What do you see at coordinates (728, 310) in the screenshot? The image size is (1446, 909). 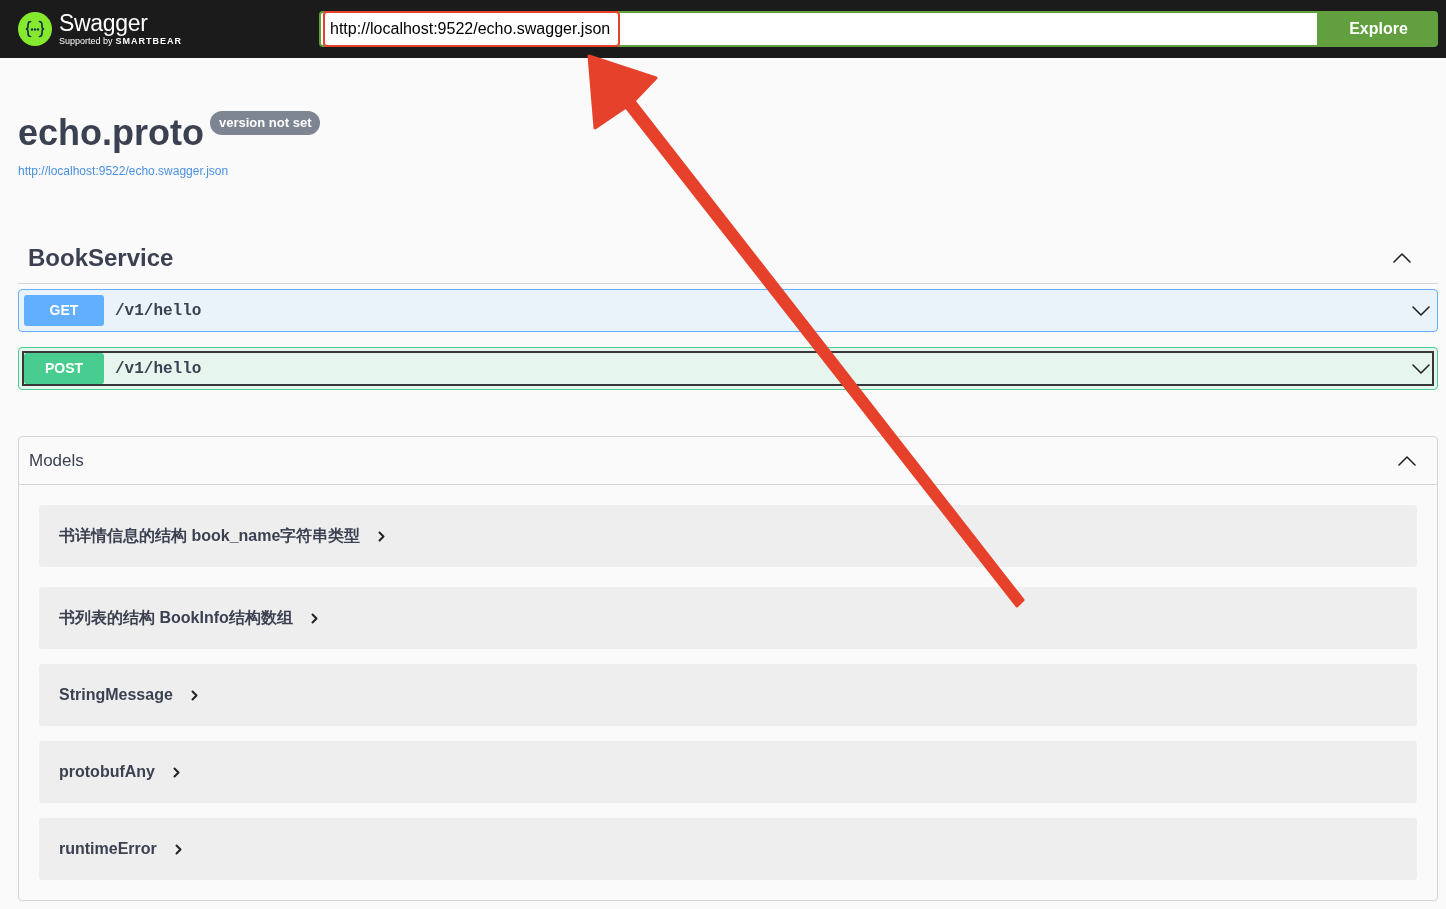 I see `operation-row: GET /v1/hello` at bounding box center [728, 310].